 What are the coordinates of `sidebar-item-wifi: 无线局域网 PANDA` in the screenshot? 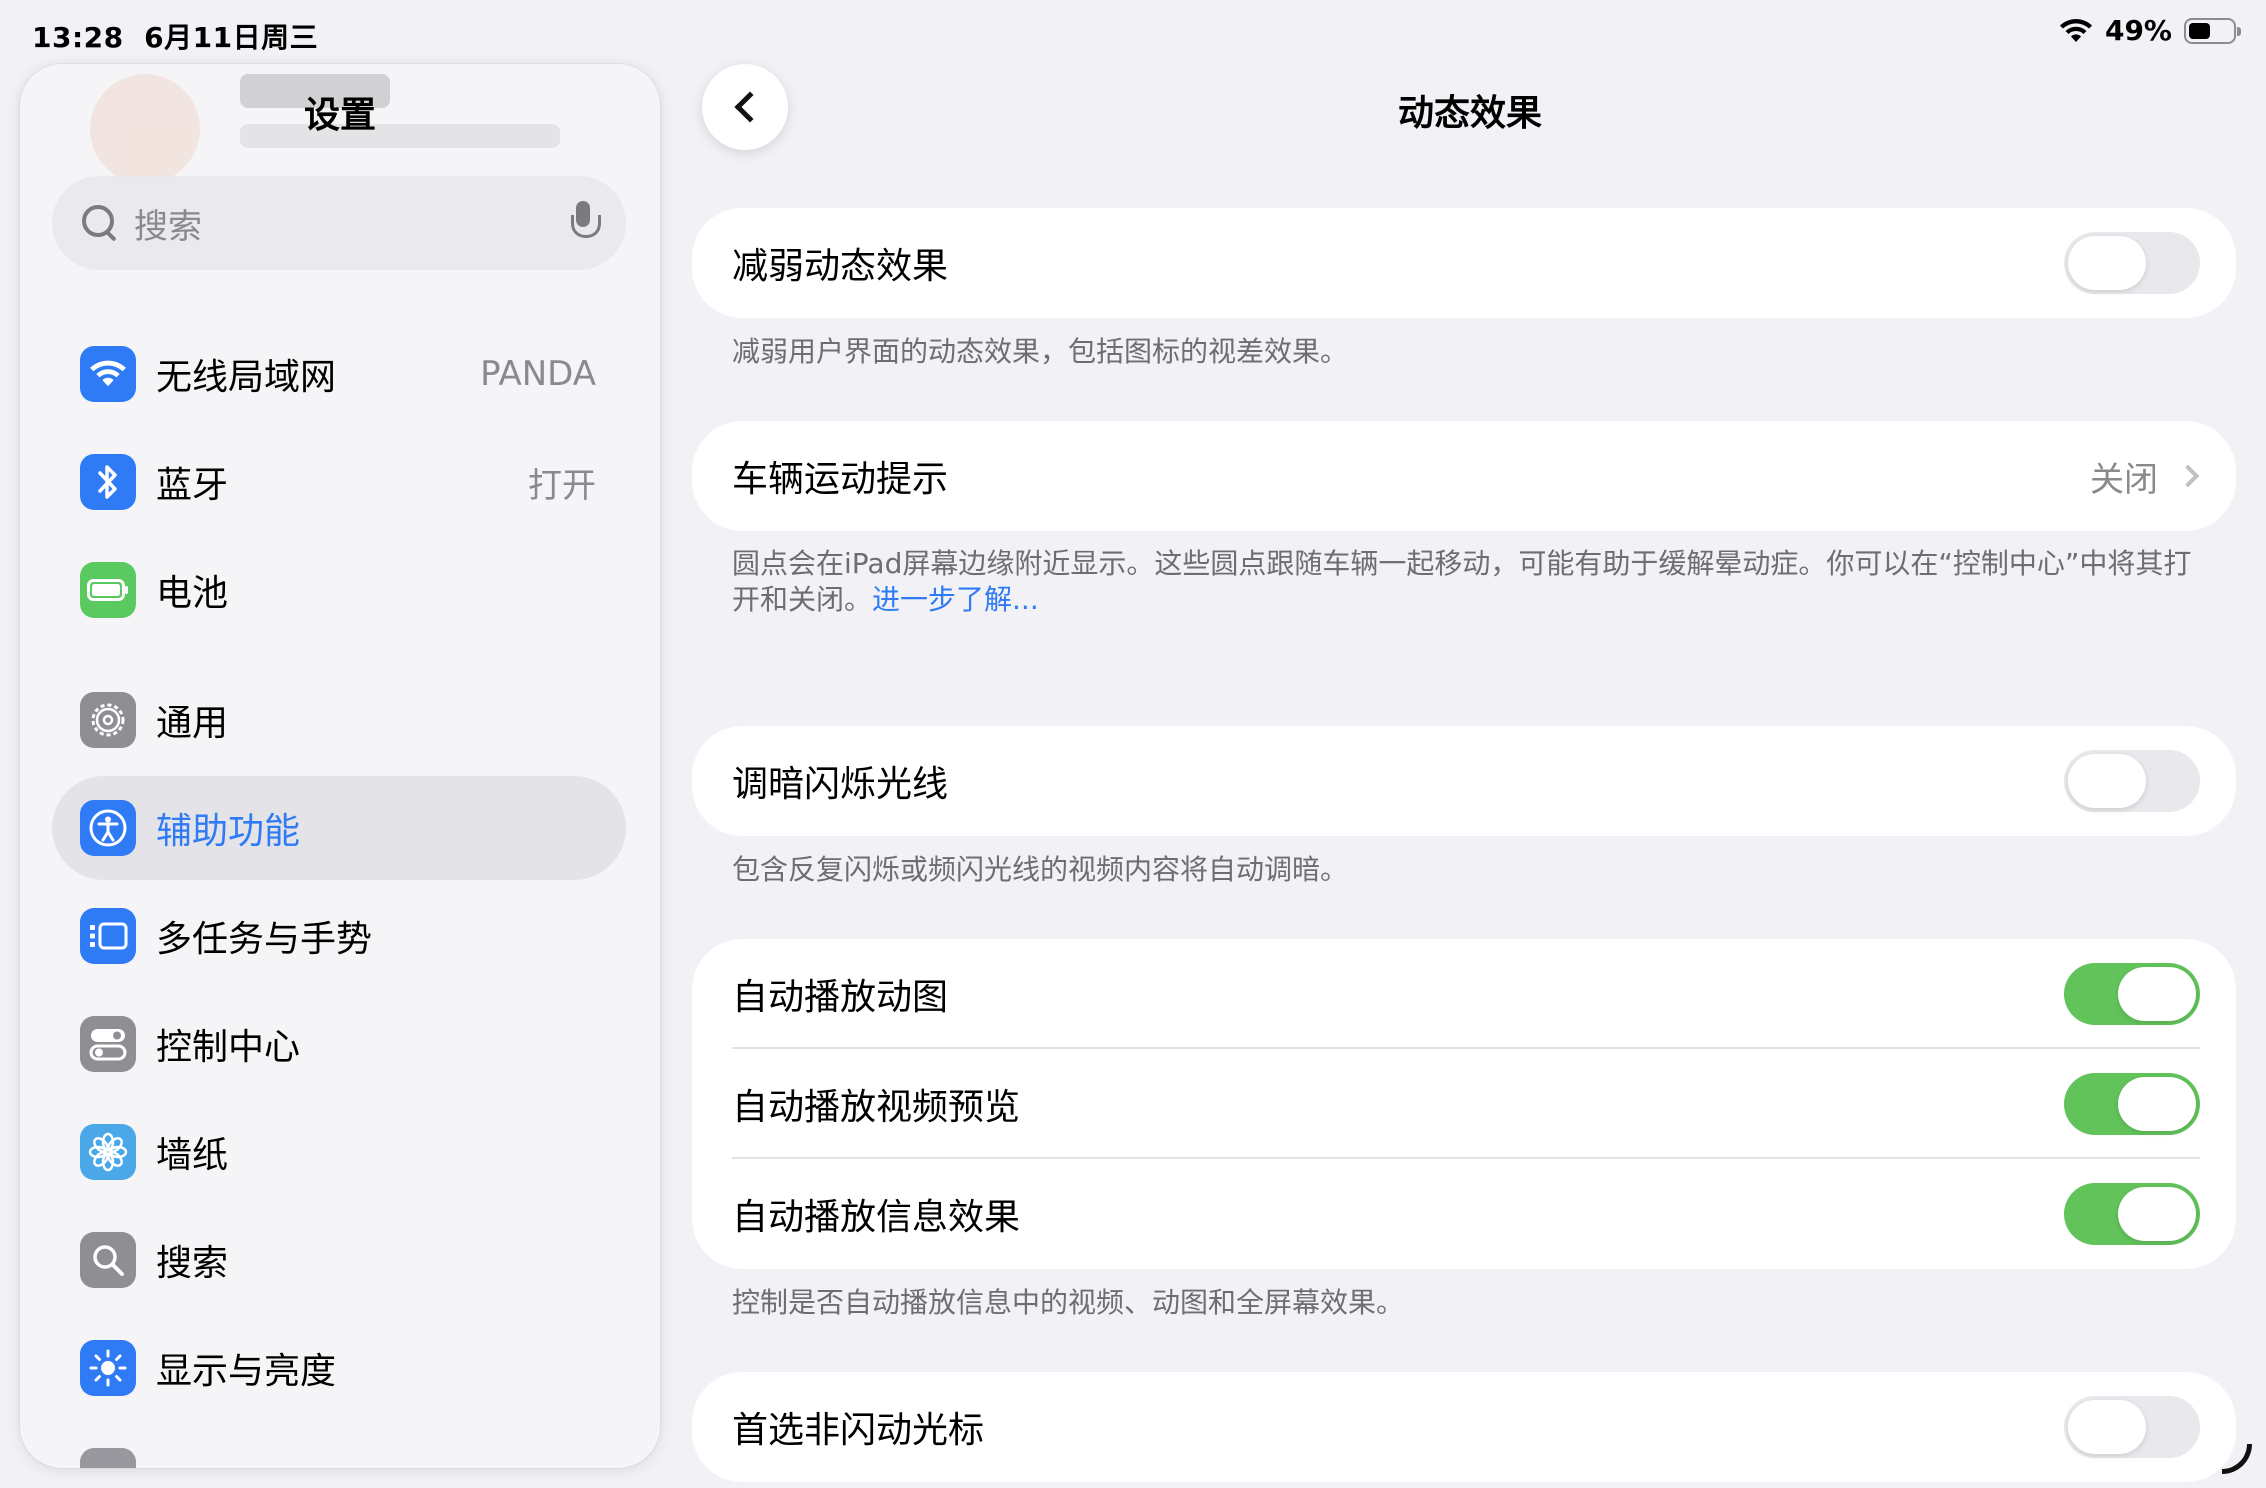 It's located at (339, 374).